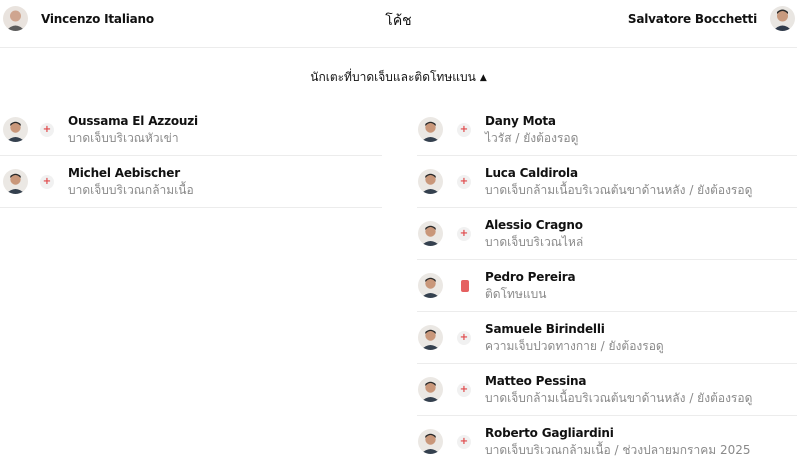  Describe the element at coordinates (607, 234) in the screenshot. I see `player-row: + Alessio Cragno บาดเจ็บบริเวณไหล่` at that location.